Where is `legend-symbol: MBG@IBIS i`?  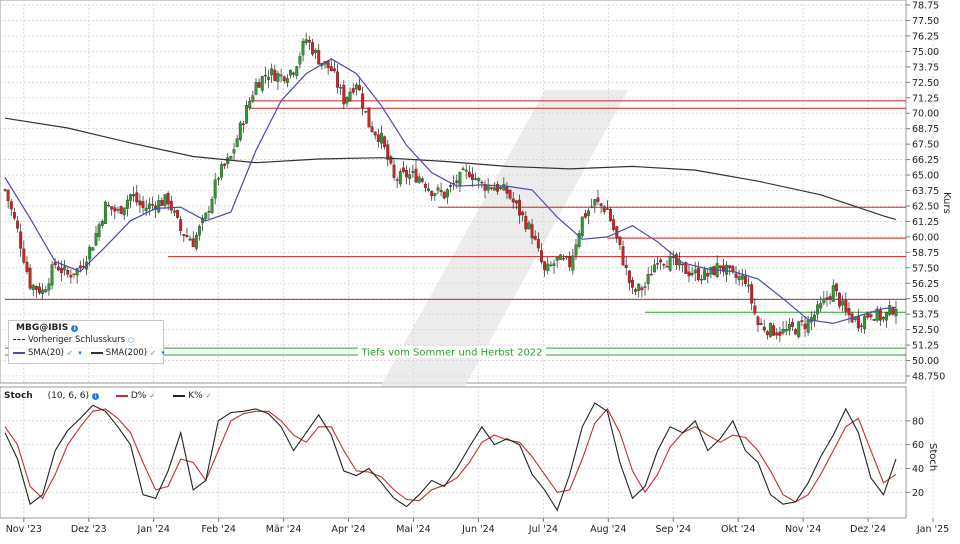 legend-symbol: MBG@IBIS i is located at coordinates (47, 328).